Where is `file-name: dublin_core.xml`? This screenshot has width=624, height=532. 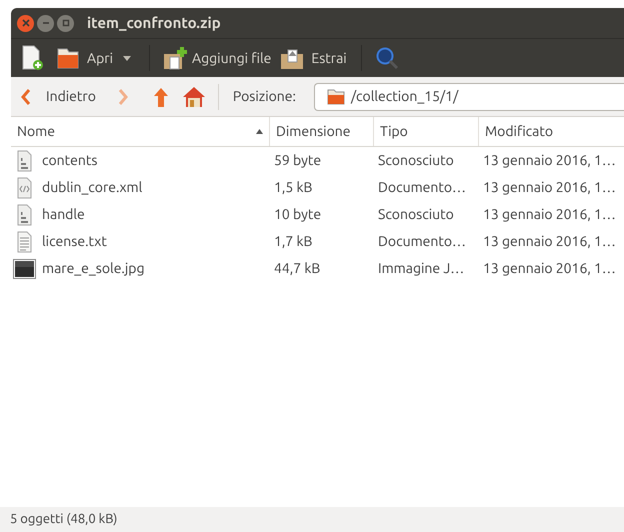 file-name: dublin_core.xml is located at coordinates (92, 187).